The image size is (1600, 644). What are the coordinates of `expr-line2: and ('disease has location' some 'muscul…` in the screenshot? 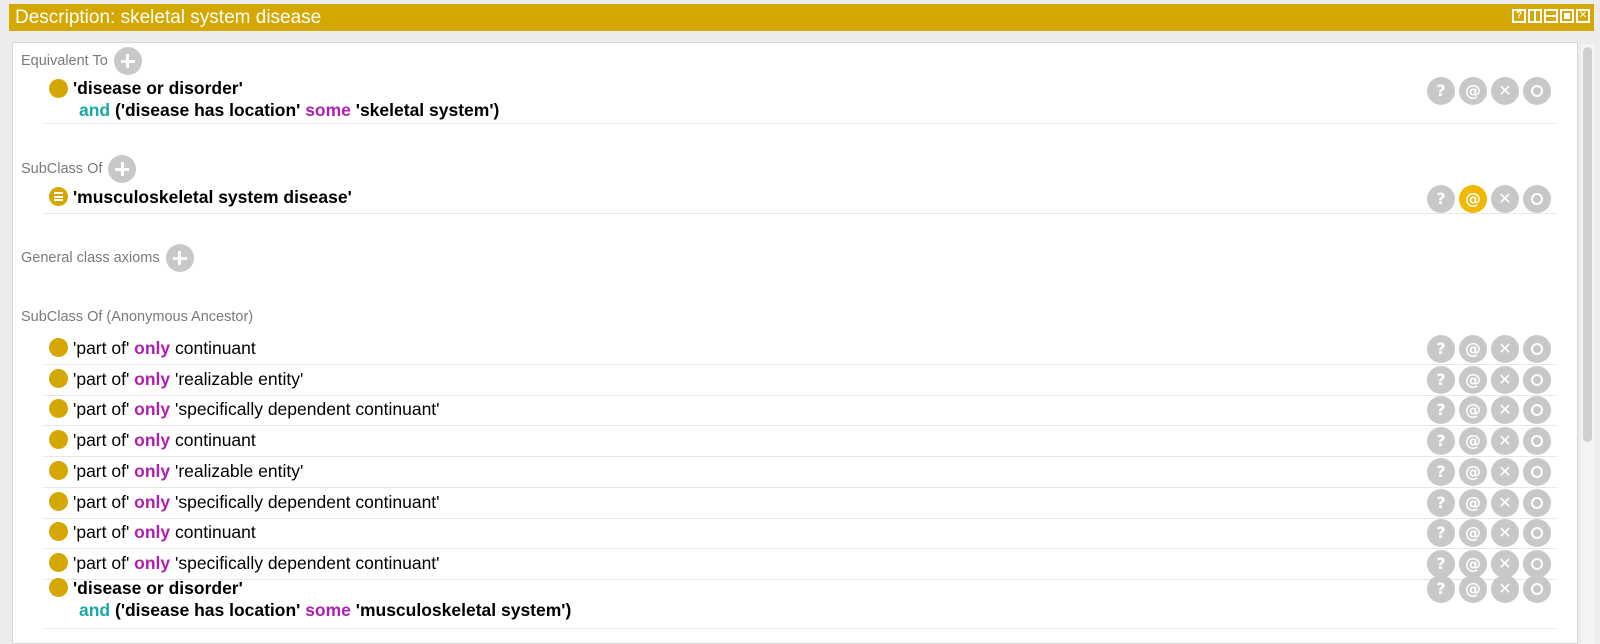 It's located at (322, 610).